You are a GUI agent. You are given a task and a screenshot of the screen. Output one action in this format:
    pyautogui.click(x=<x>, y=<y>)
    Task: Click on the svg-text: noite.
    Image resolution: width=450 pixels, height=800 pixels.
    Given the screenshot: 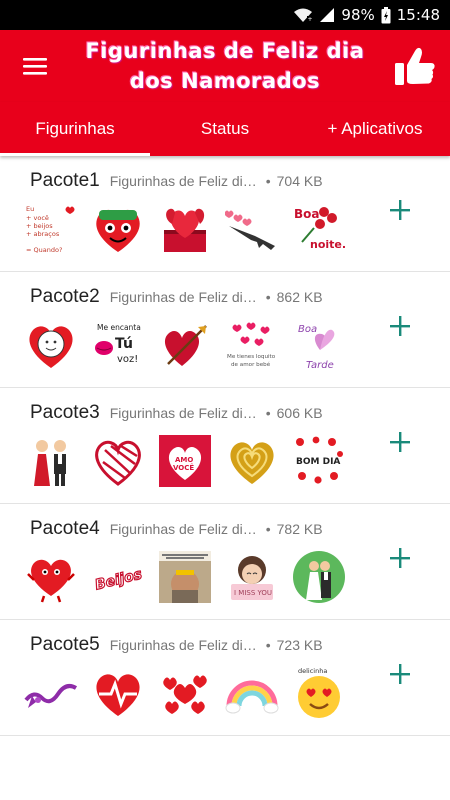 What is the action you would take?
    pyautogui.click(x=328, y=244)
    